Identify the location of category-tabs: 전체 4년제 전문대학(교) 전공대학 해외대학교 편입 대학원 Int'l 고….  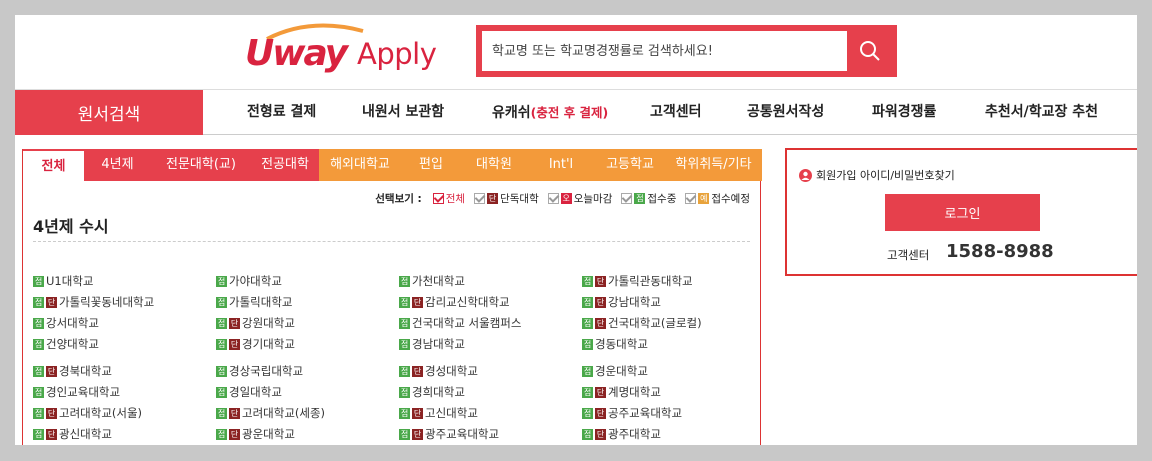
(392, 165).